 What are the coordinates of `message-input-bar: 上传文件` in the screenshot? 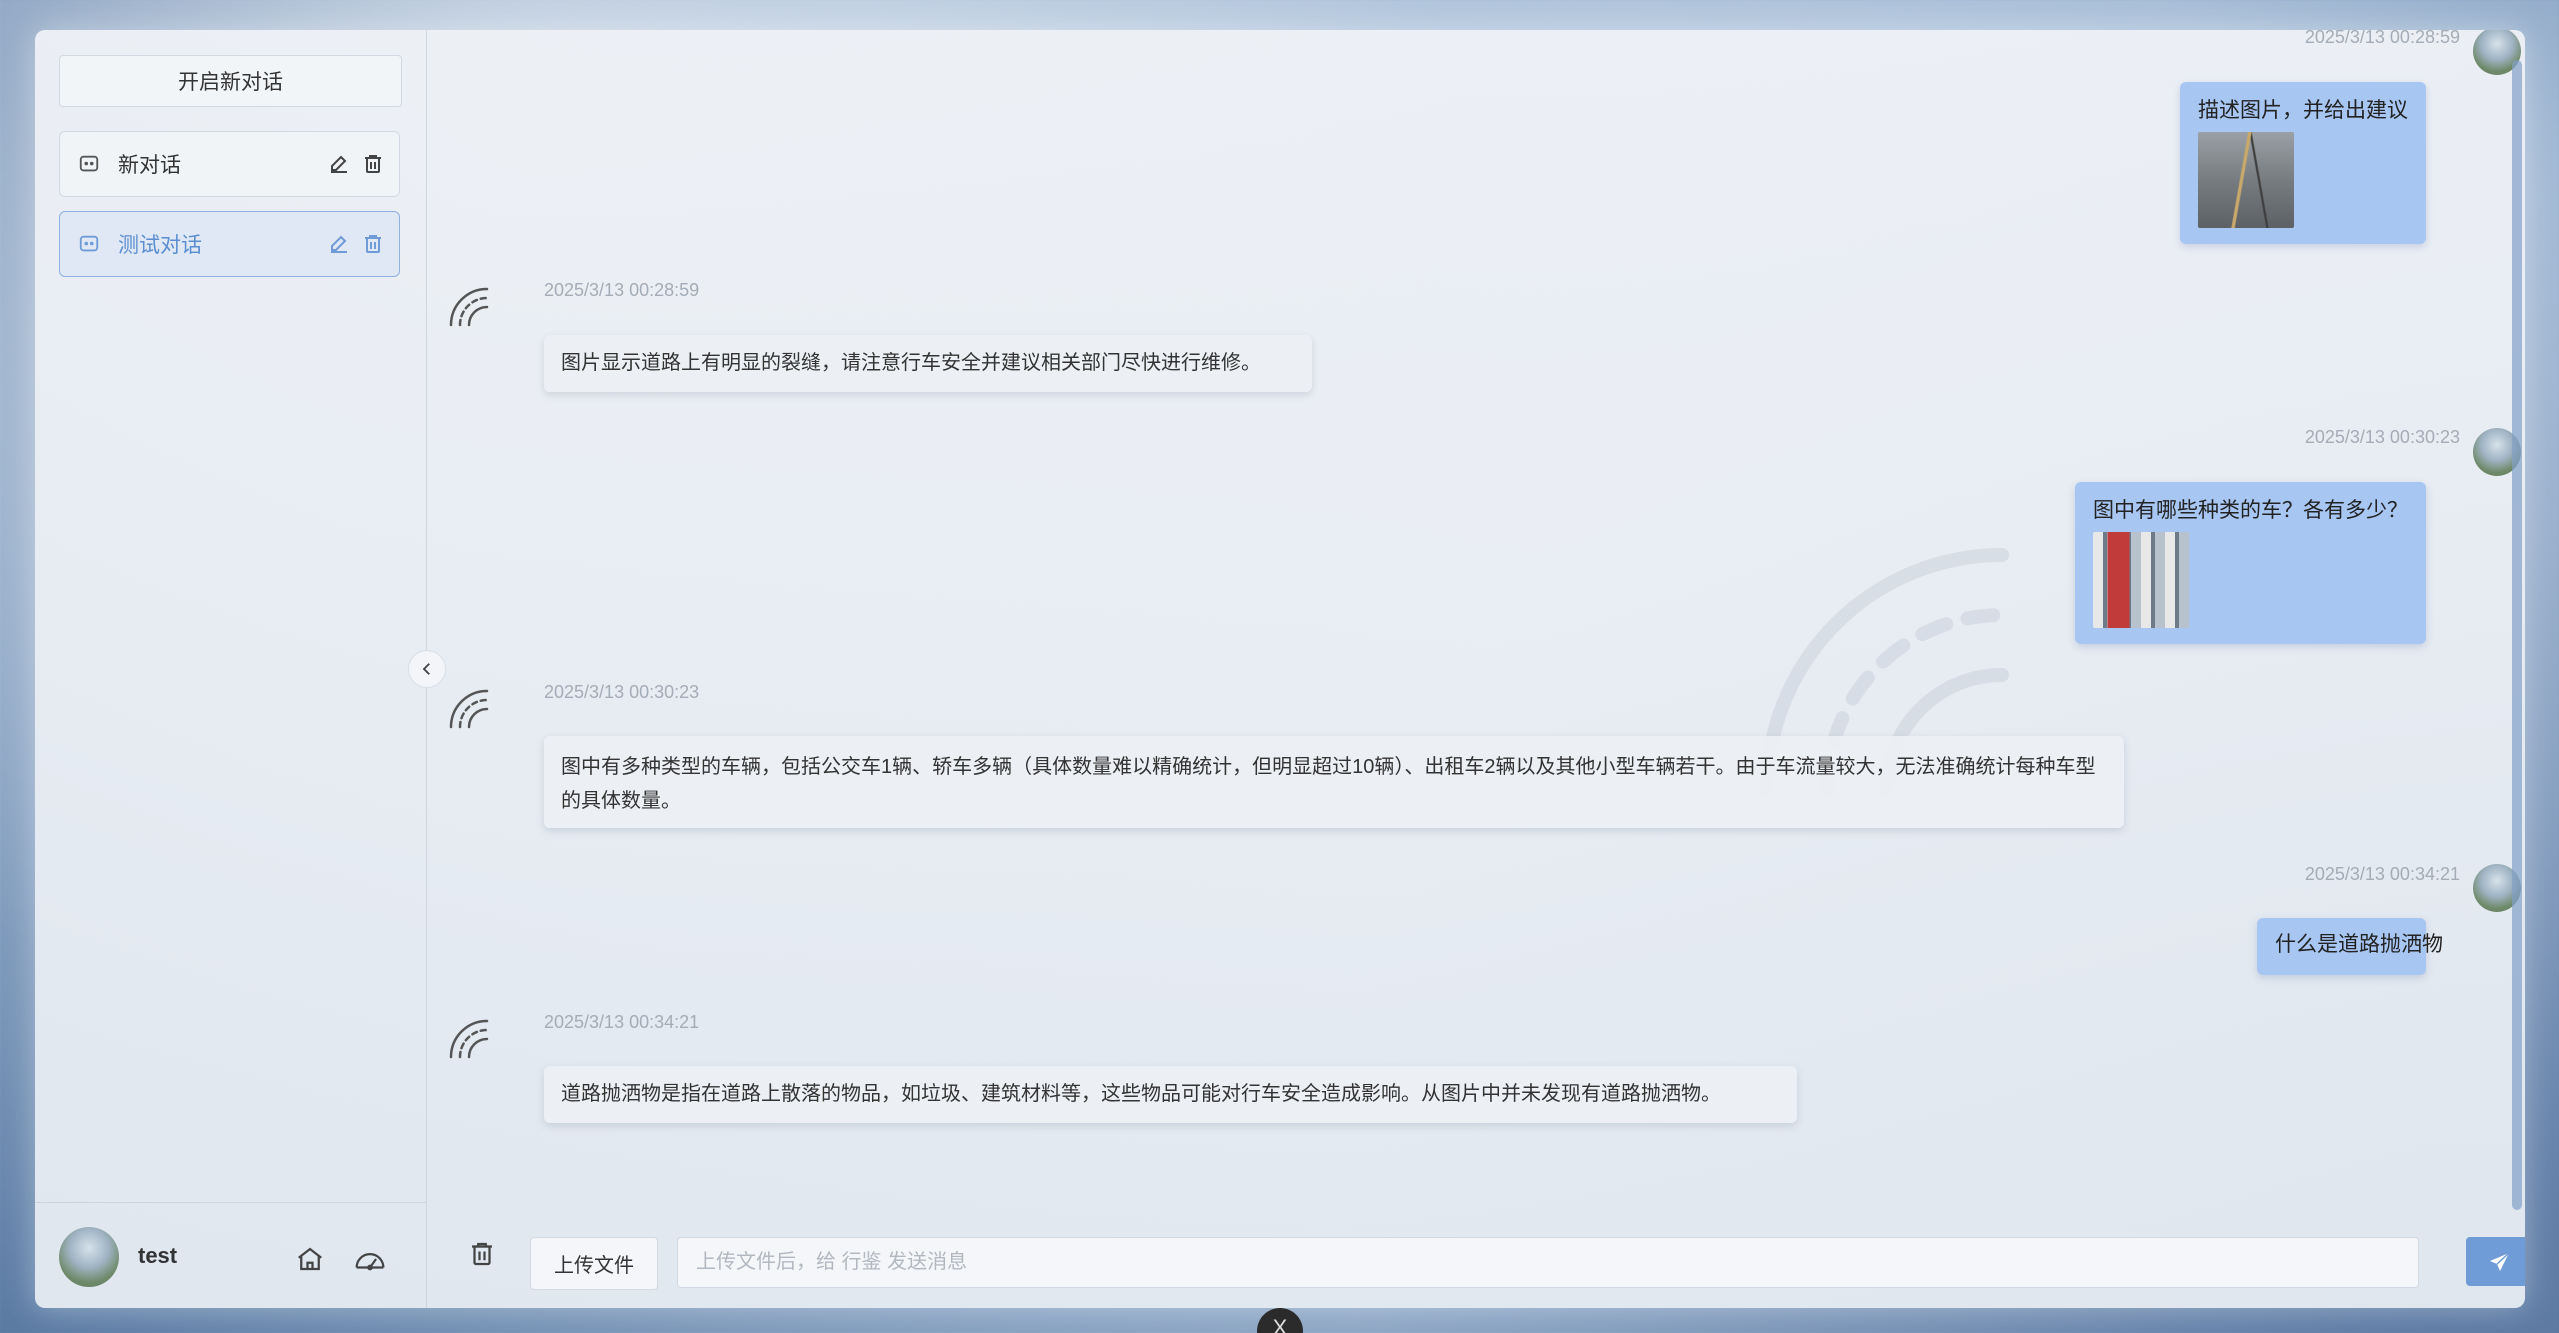 It's located at (1476, 1255).